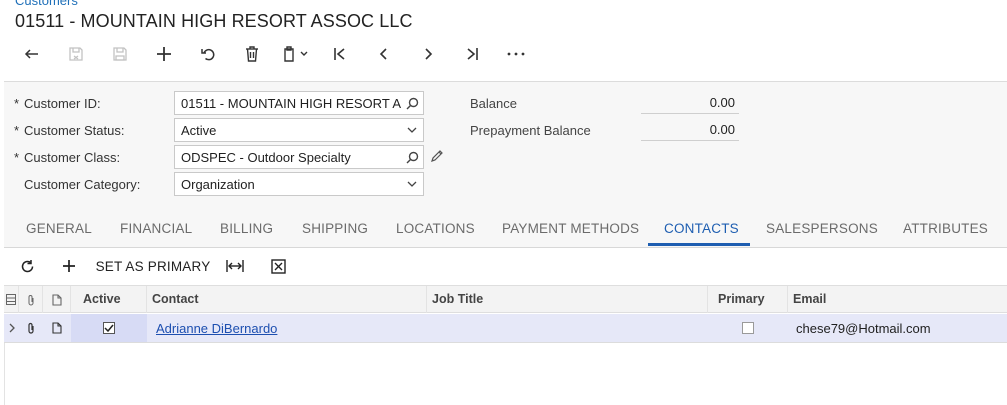 The height and width of the screenshot is (405, 1007). What do you see at coordinates (945, 229) in the screenshot?
I see `tab-attributes: ATTRIBUTES` at bounding box center [945, 229].